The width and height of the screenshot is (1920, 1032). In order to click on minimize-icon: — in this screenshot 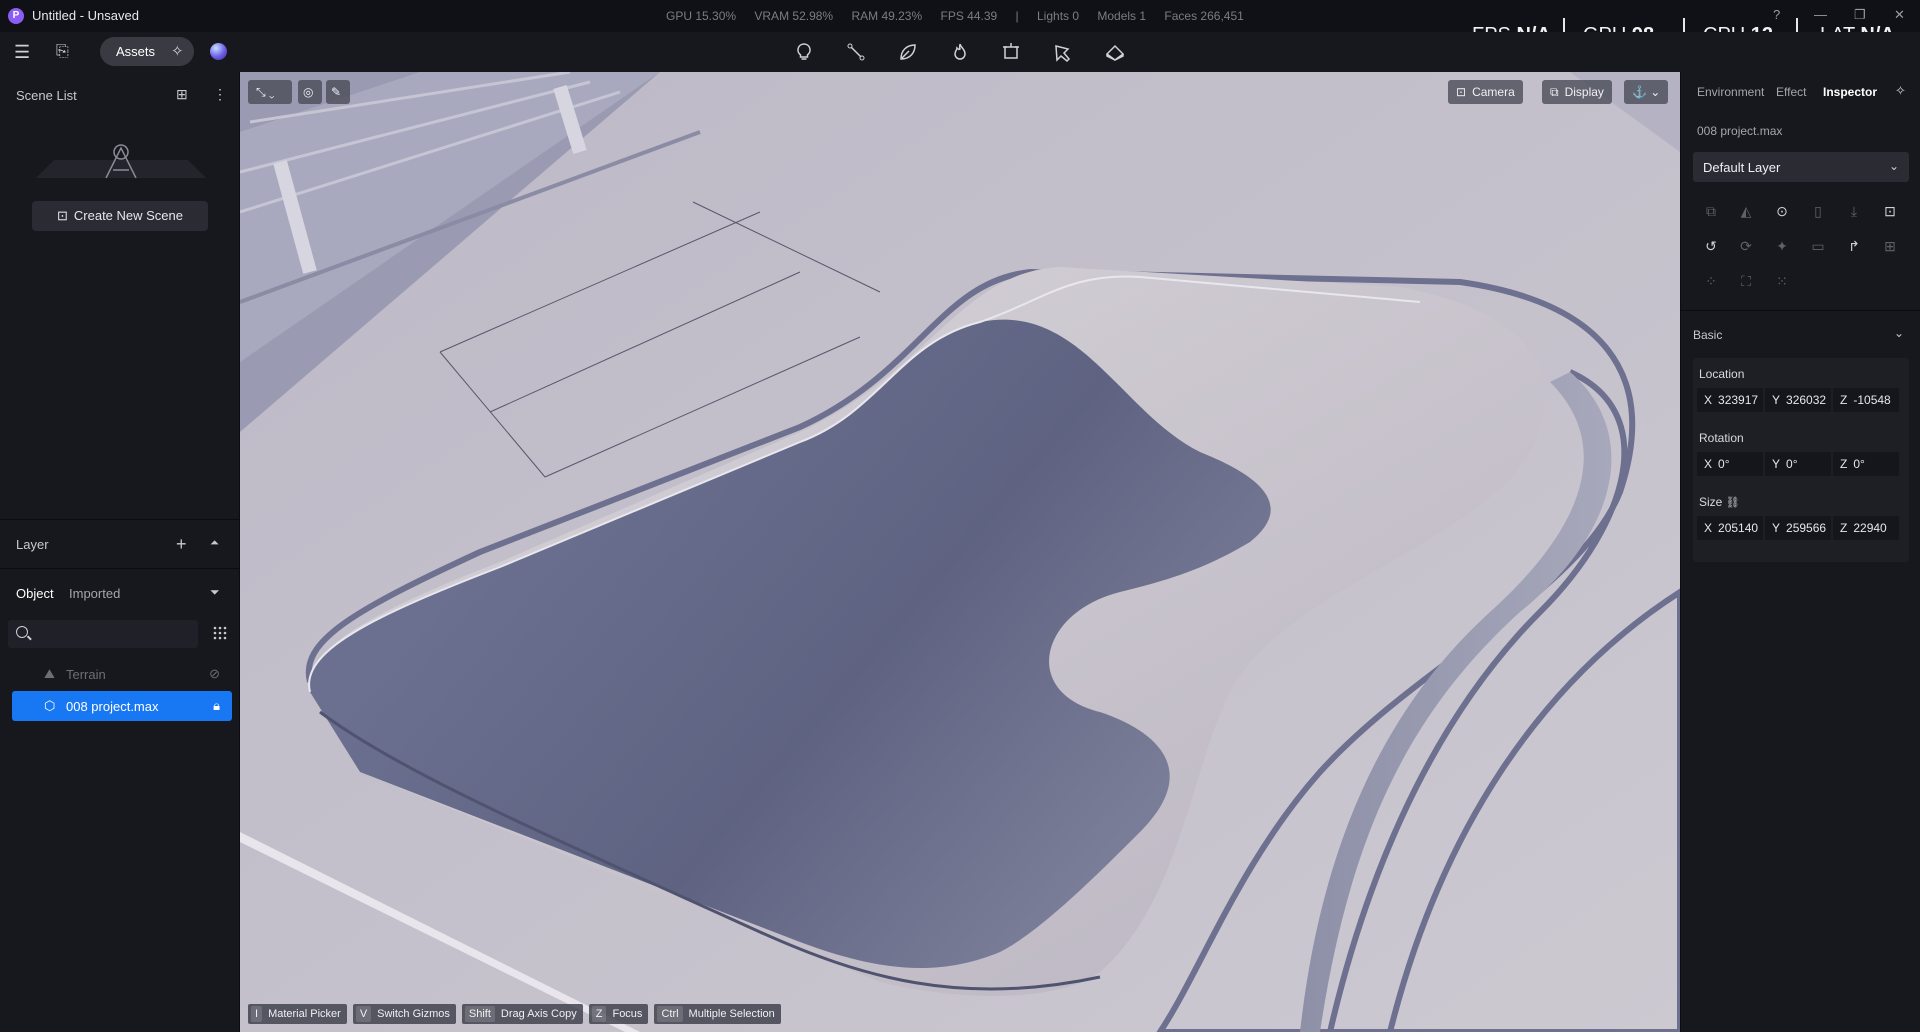, I will do `click(1820, 14)`.